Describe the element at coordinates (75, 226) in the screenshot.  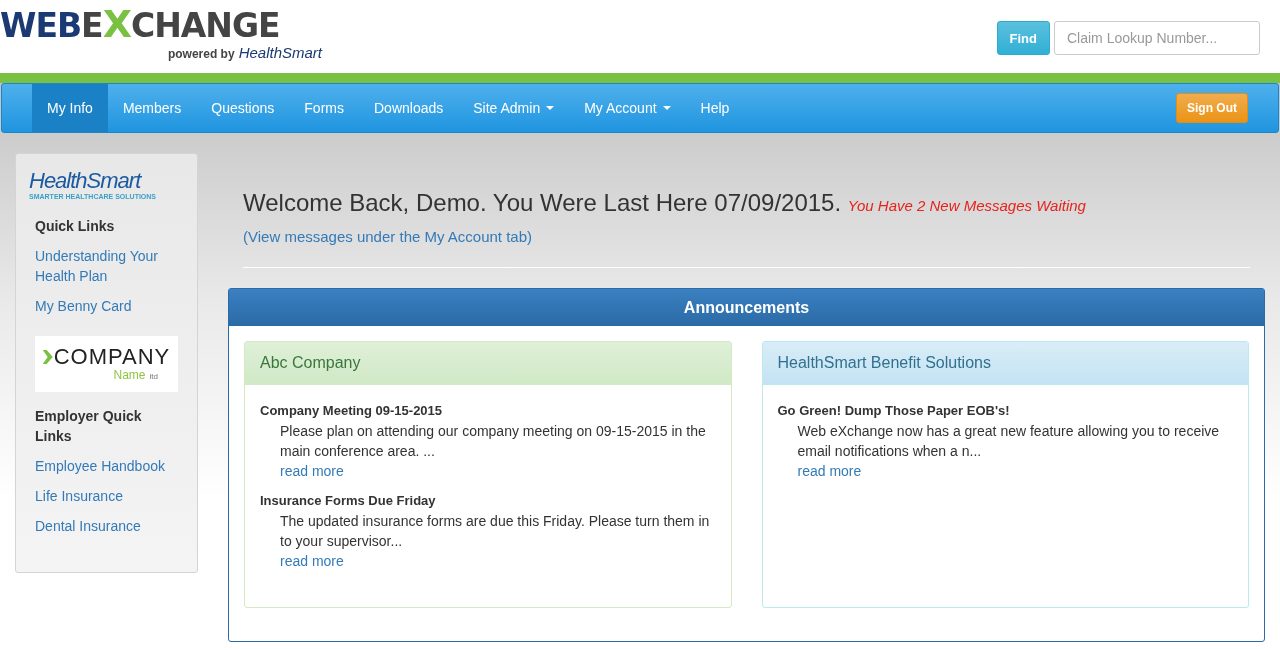
I see `section-title: Quick Links` at that location.